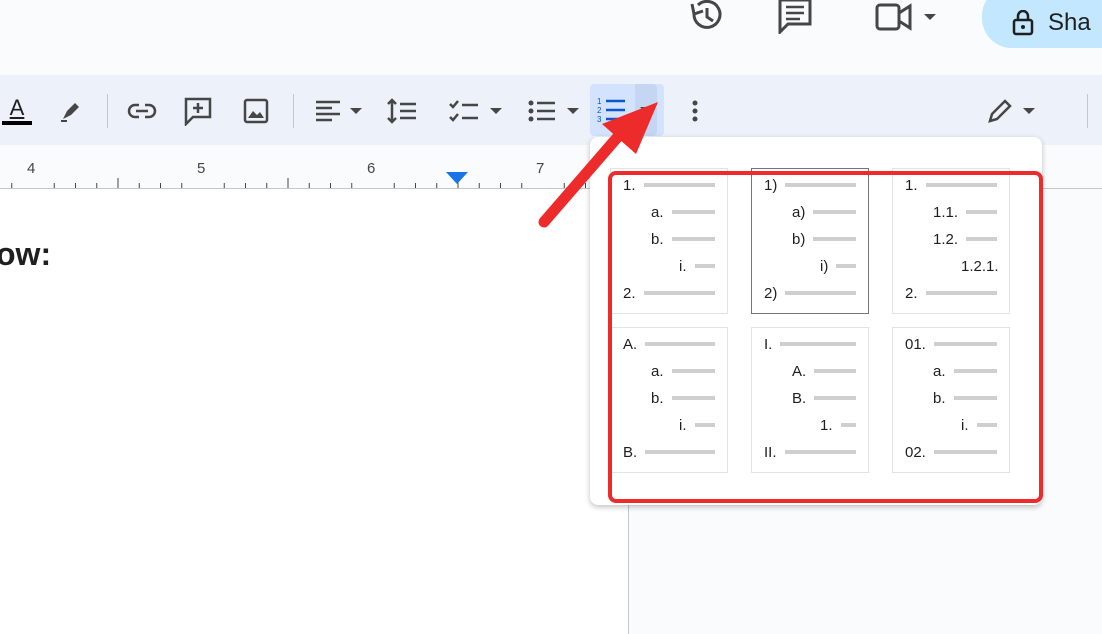 The height and width of the screenshot is (634, 1102). What do you see at coordinates (824, 266) in the screenshot?
I see `preset-row-label: i)` at bounding box center [824, 266].